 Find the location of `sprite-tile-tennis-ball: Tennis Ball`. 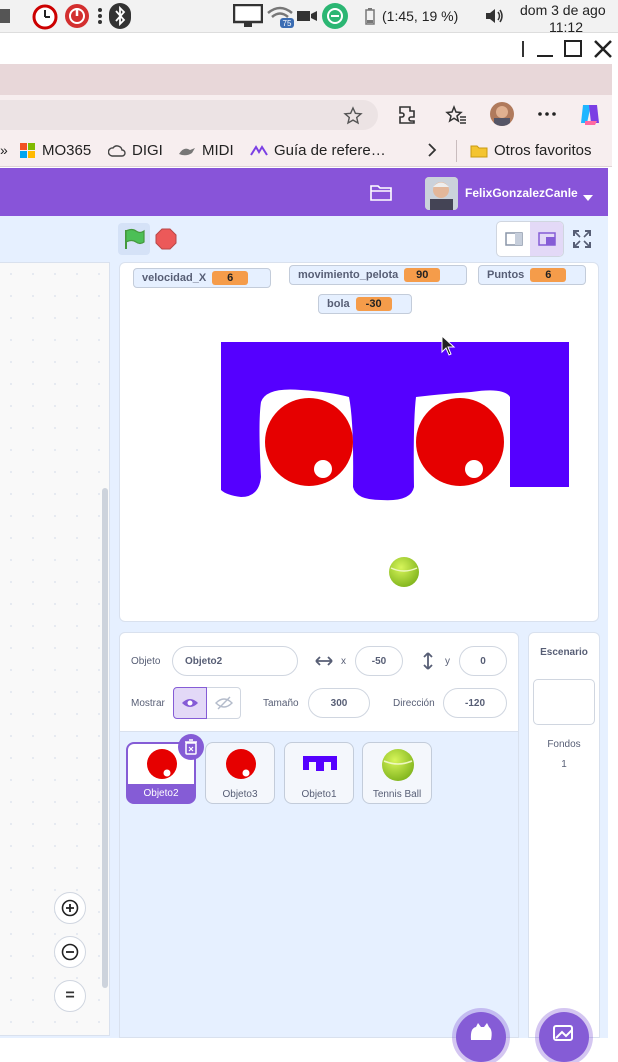

sprite-tile-tennis-ball: Tennis Ball is located at coordinates (397, 773).